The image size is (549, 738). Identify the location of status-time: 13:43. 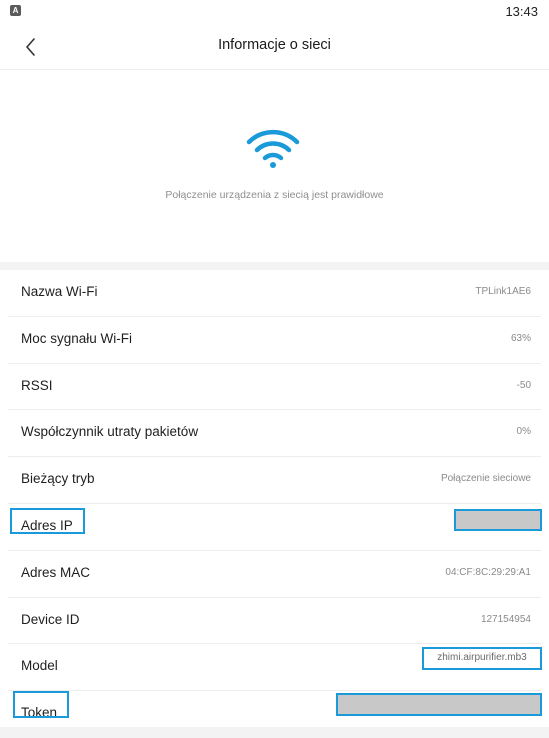
(521, 11).